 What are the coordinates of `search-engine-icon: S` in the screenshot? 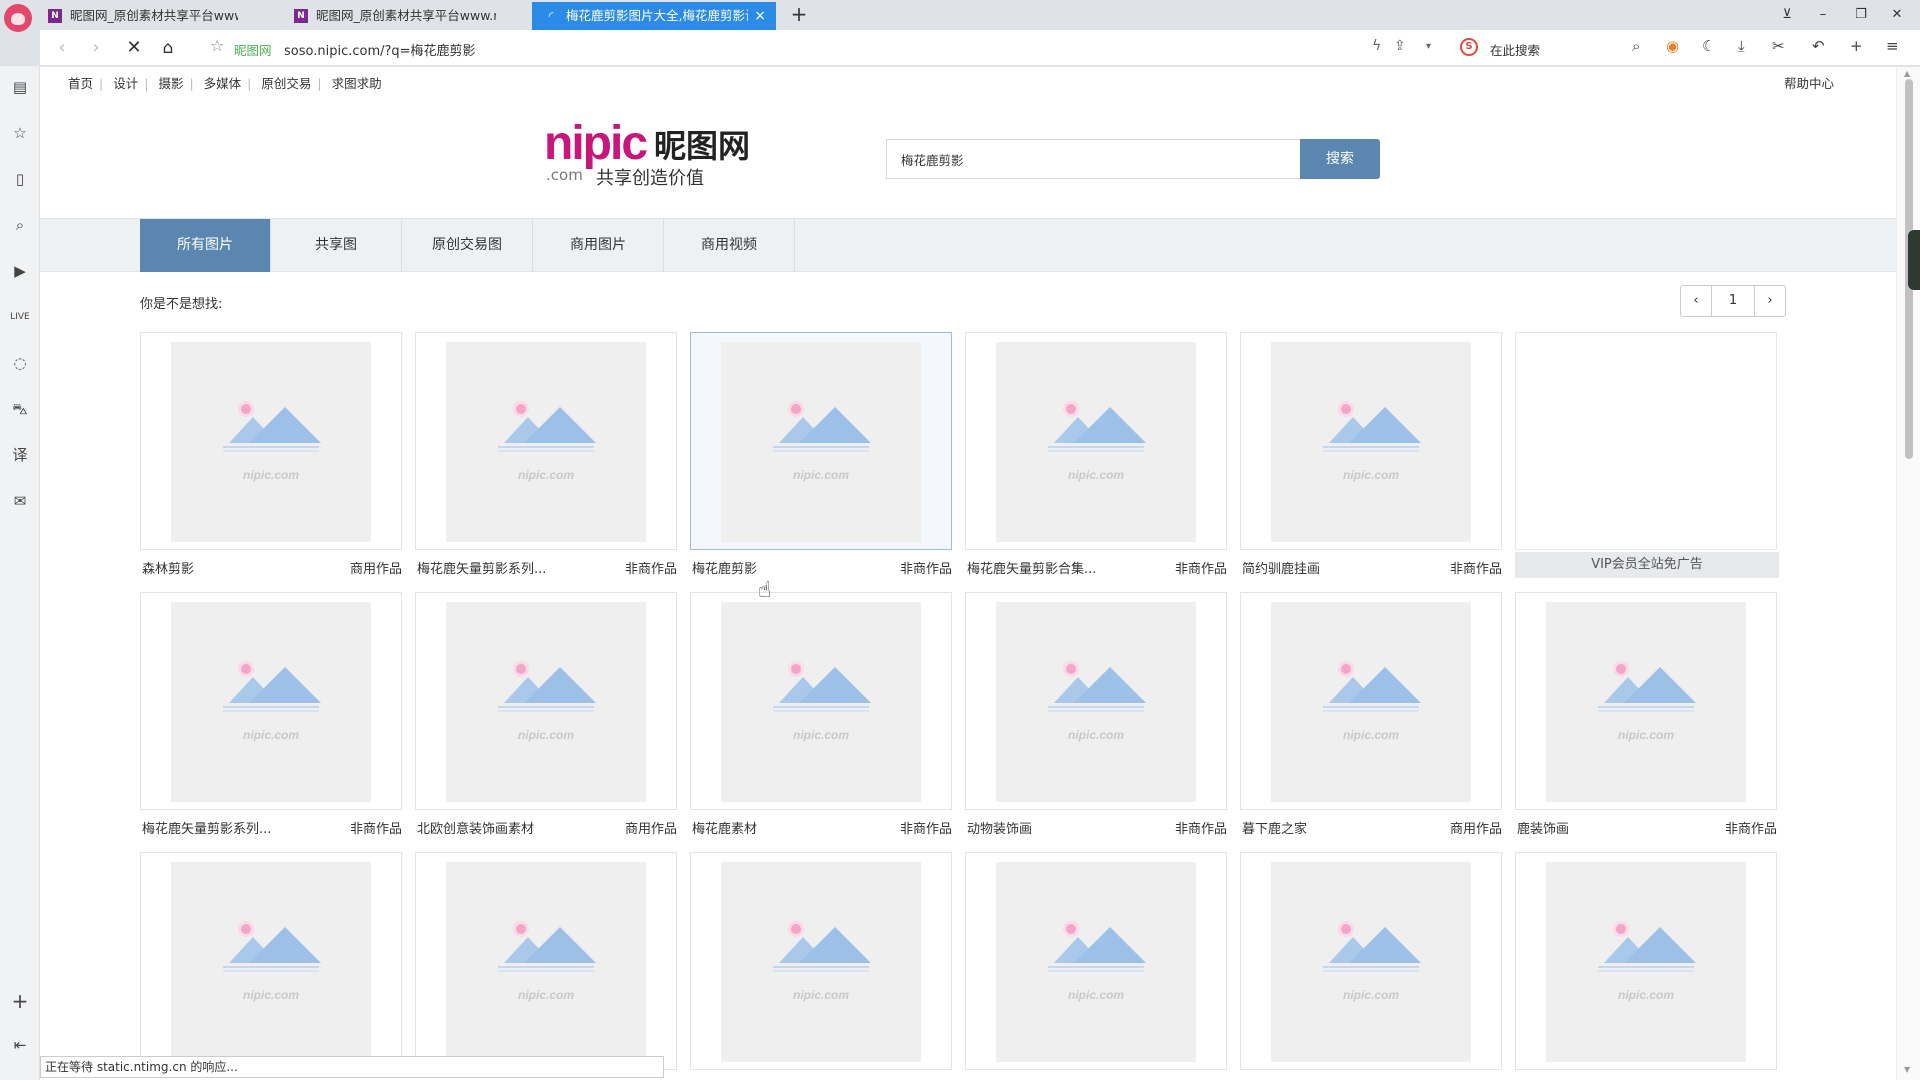 It's located at (1469, 47).